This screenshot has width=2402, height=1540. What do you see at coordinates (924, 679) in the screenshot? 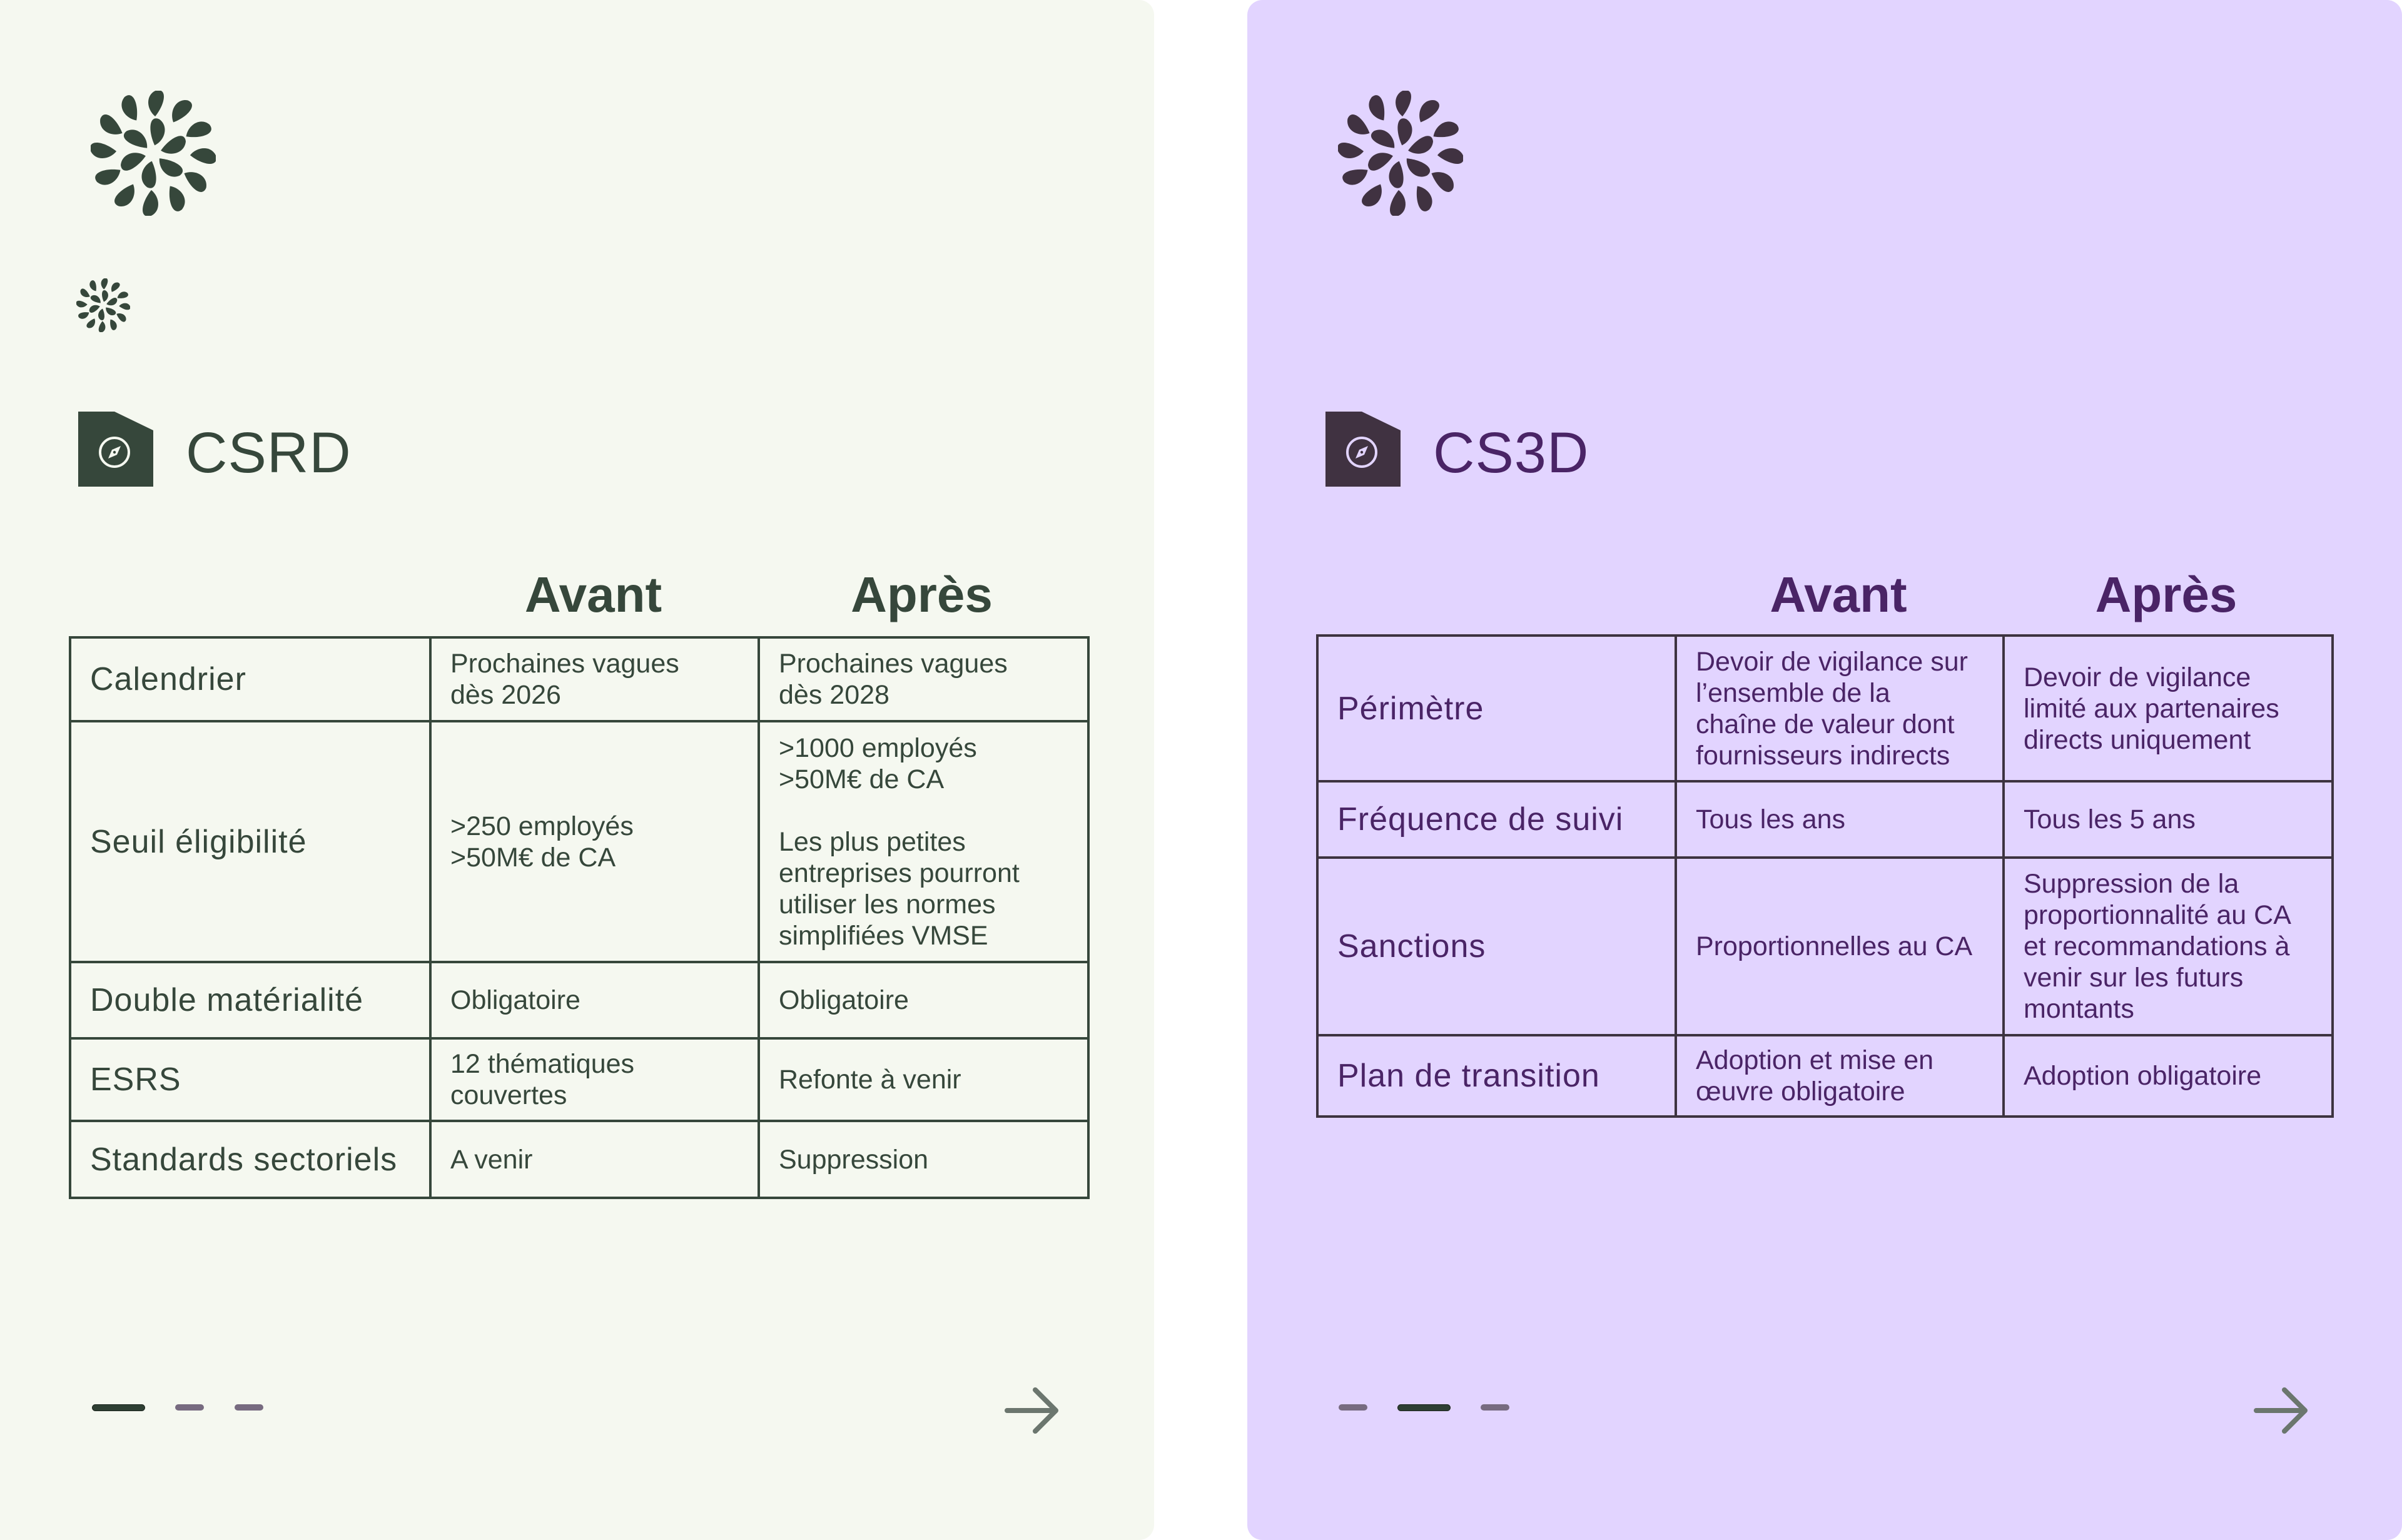
I see `cell-apres: Prochaines vagues dès 2028` at bounding box center [924, 679].